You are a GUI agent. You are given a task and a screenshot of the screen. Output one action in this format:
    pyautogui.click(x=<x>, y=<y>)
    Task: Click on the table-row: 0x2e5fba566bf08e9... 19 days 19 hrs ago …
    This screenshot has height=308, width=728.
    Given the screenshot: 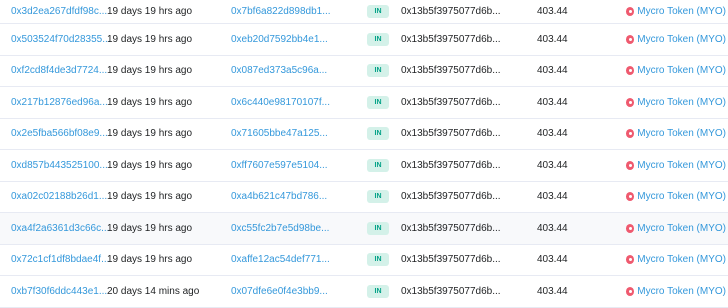 What is the action you would take?
    pyautogui.click(x=364, y=134)
    